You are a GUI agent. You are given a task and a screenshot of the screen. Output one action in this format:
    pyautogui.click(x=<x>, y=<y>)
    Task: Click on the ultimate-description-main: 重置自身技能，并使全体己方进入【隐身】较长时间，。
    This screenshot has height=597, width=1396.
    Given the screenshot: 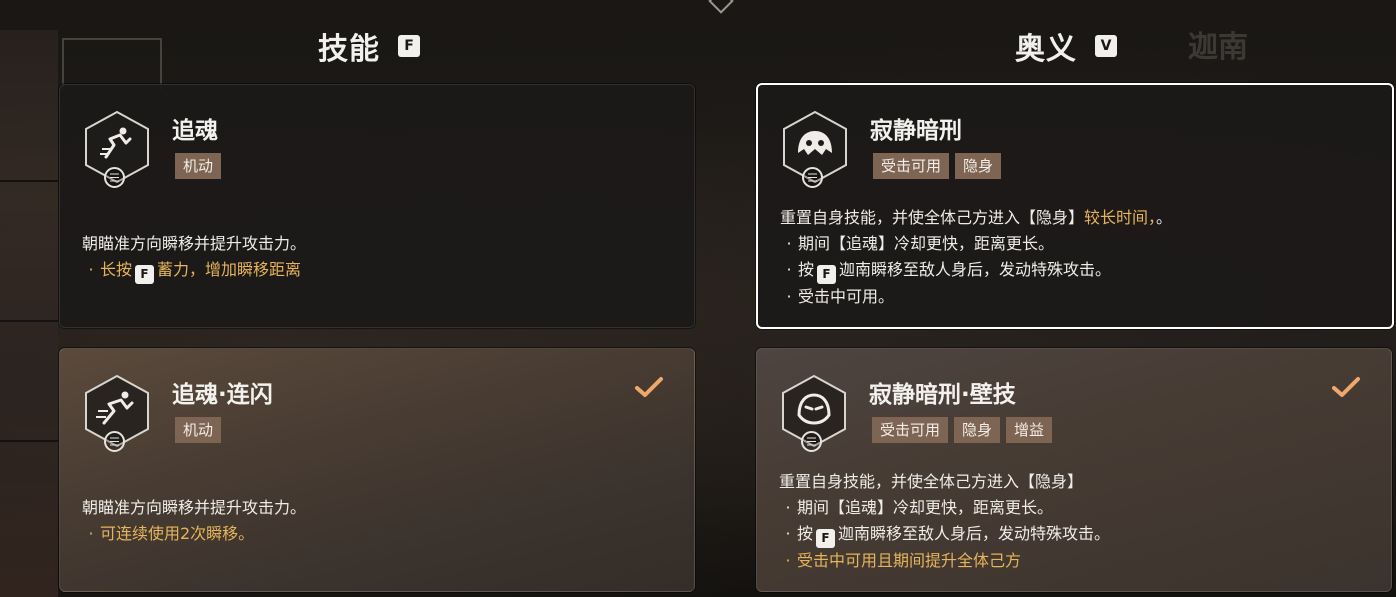 What is the action you would take?
    pyautogui.click(x=976, y=217)
    